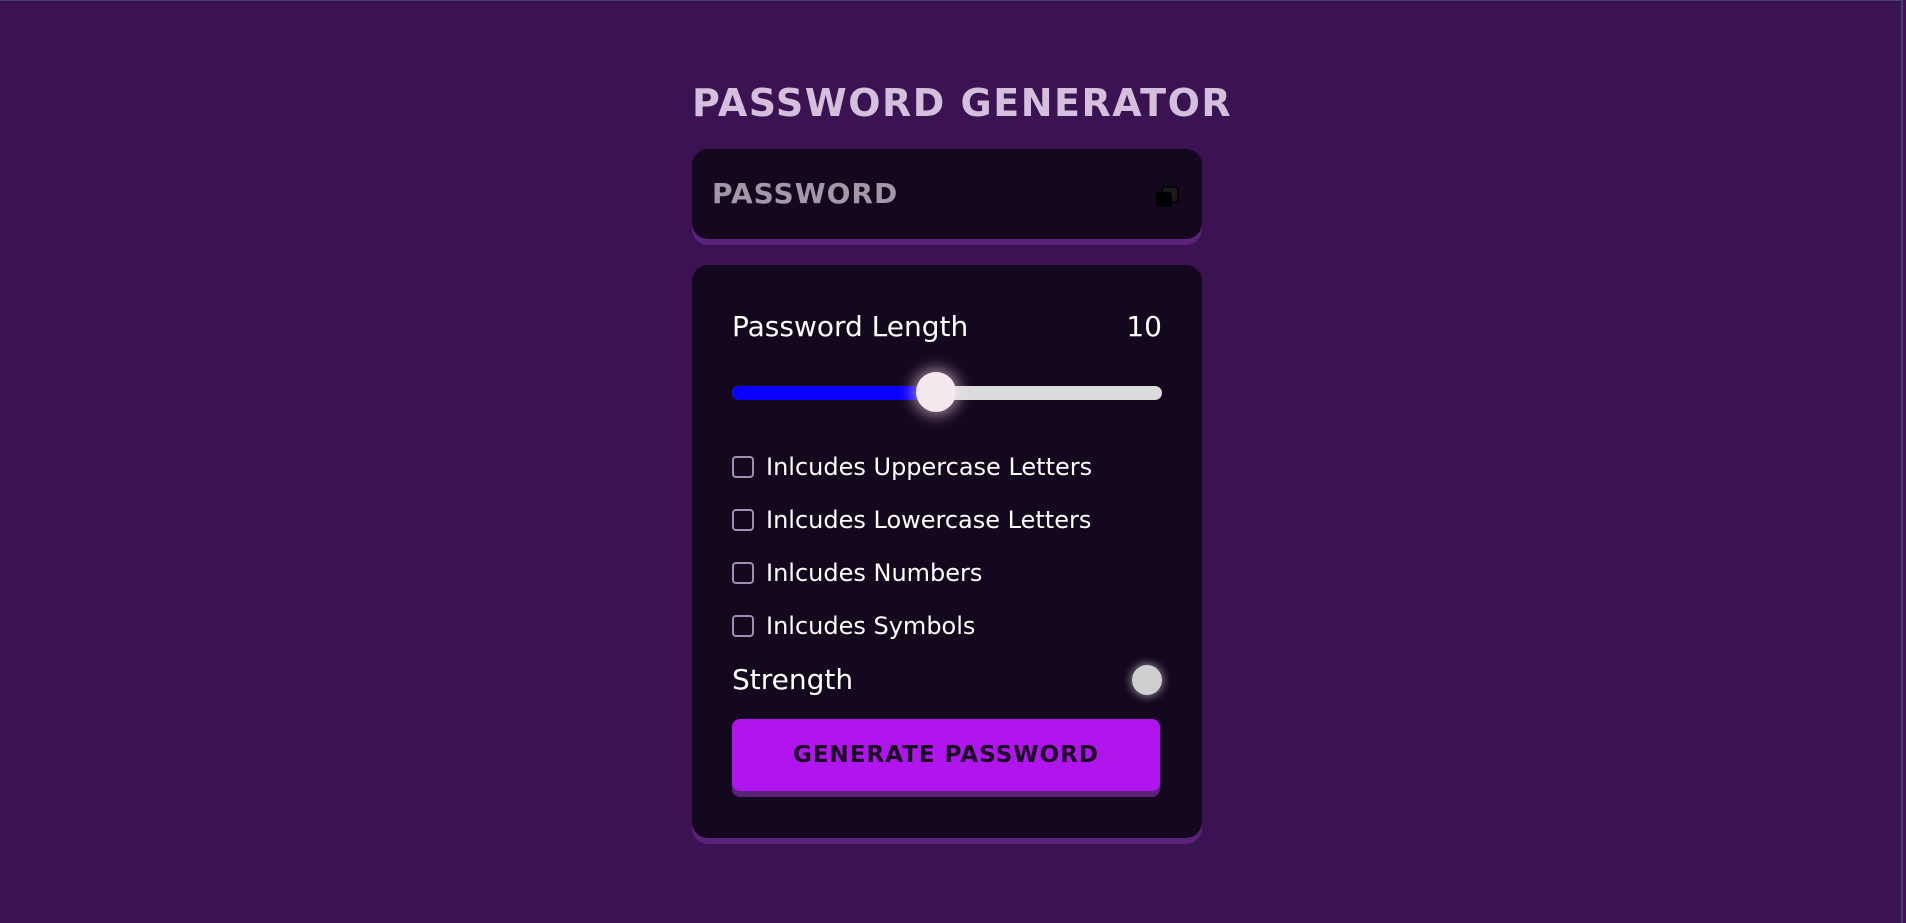 The width and height of the screenshot is (1906, 923). Describe the element at coordinates (946, 755) in the screenshot. I see `generate-password-button: GENERATE PASSWORD` at that location.